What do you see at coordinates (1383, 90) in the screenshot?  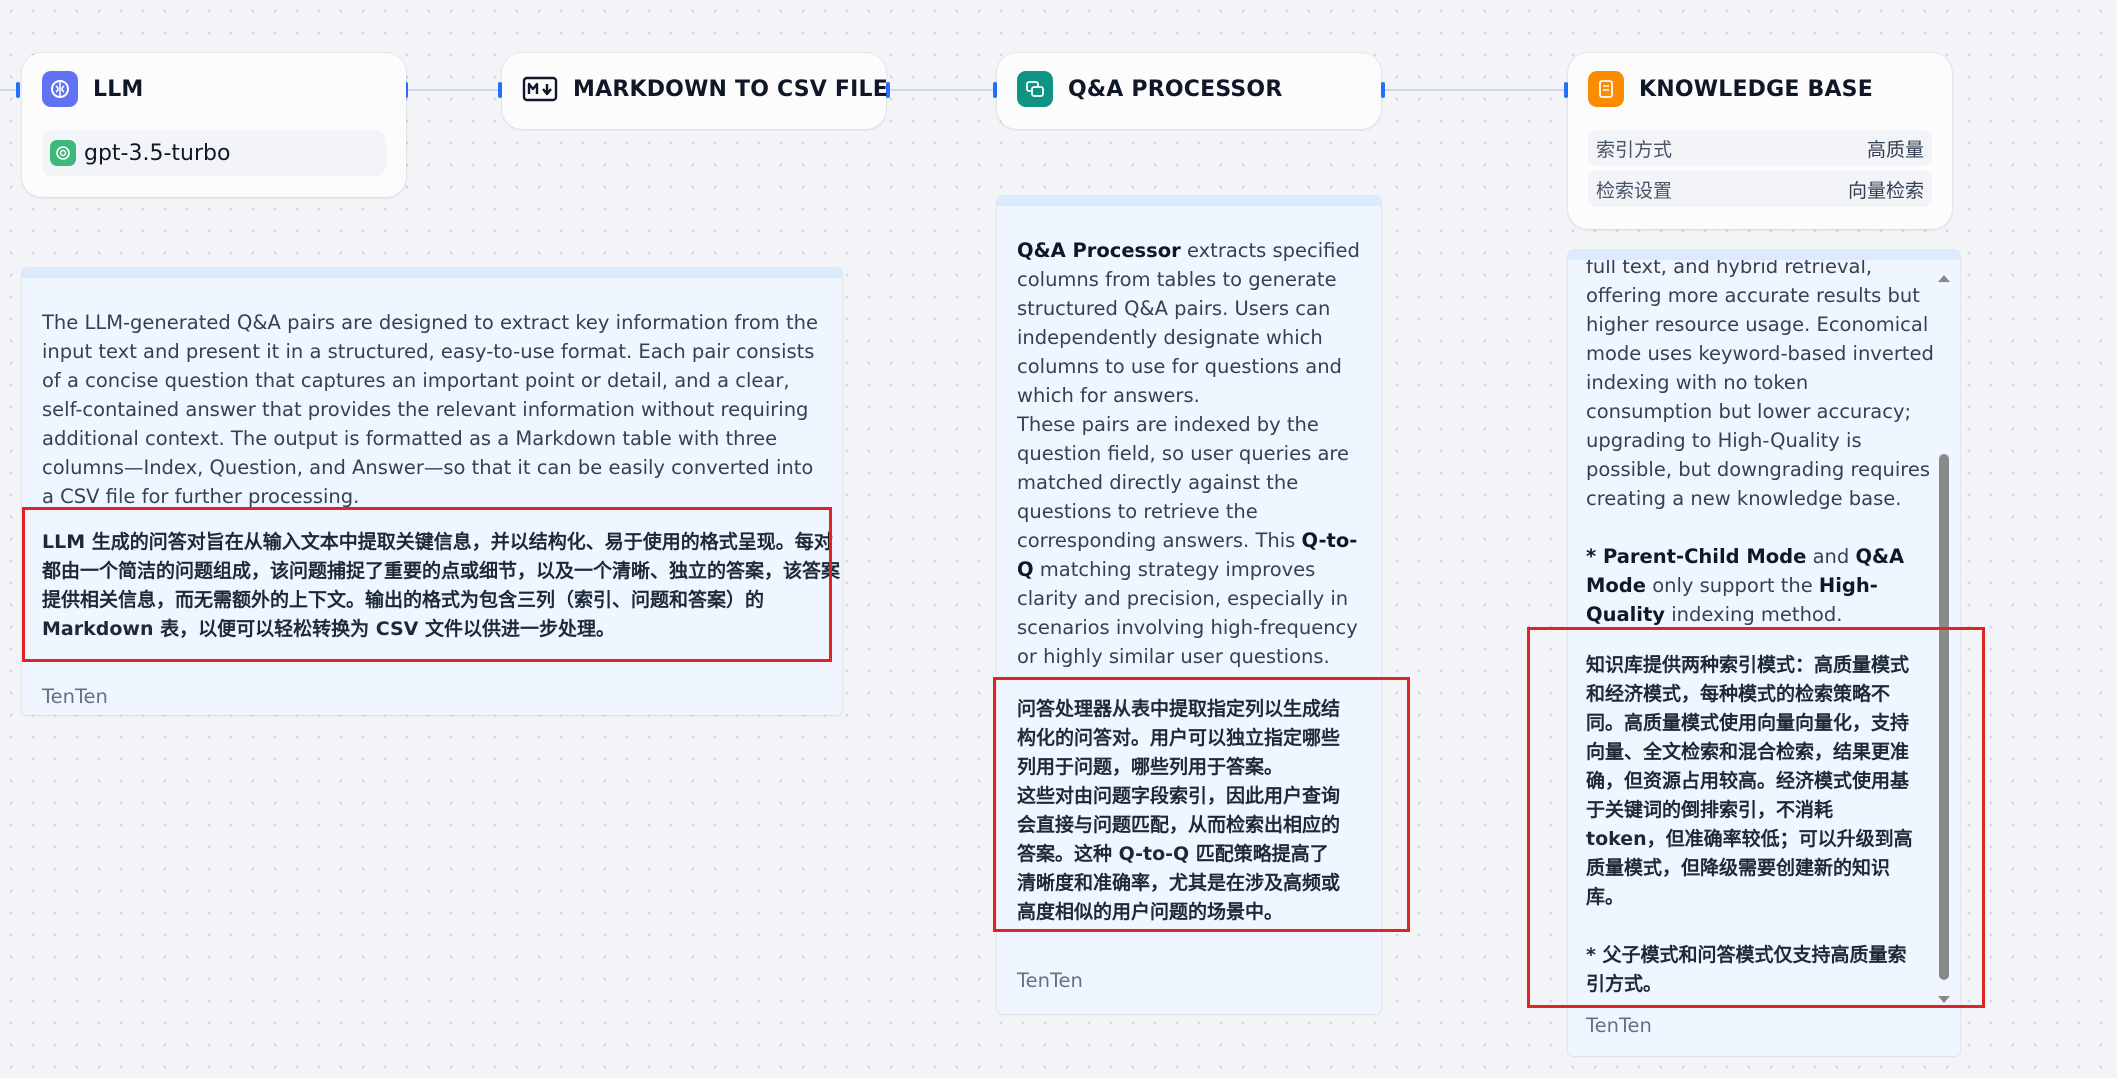 I see `qa-output-handle` at bounding box center [1383, 90].